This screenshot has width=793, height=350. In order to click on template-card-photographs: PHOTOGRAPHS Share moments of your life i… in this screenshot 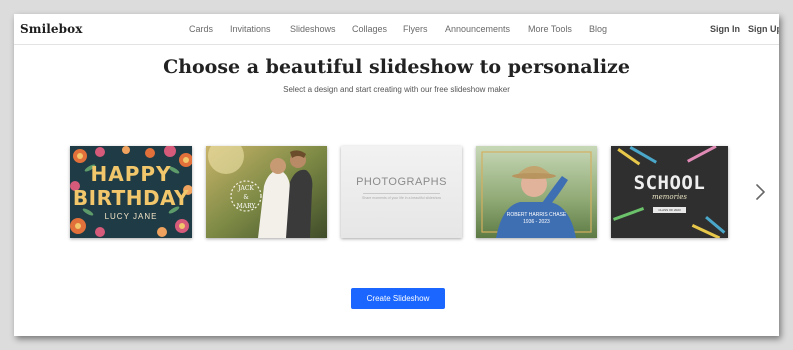, I will do `click(401, 192)`.